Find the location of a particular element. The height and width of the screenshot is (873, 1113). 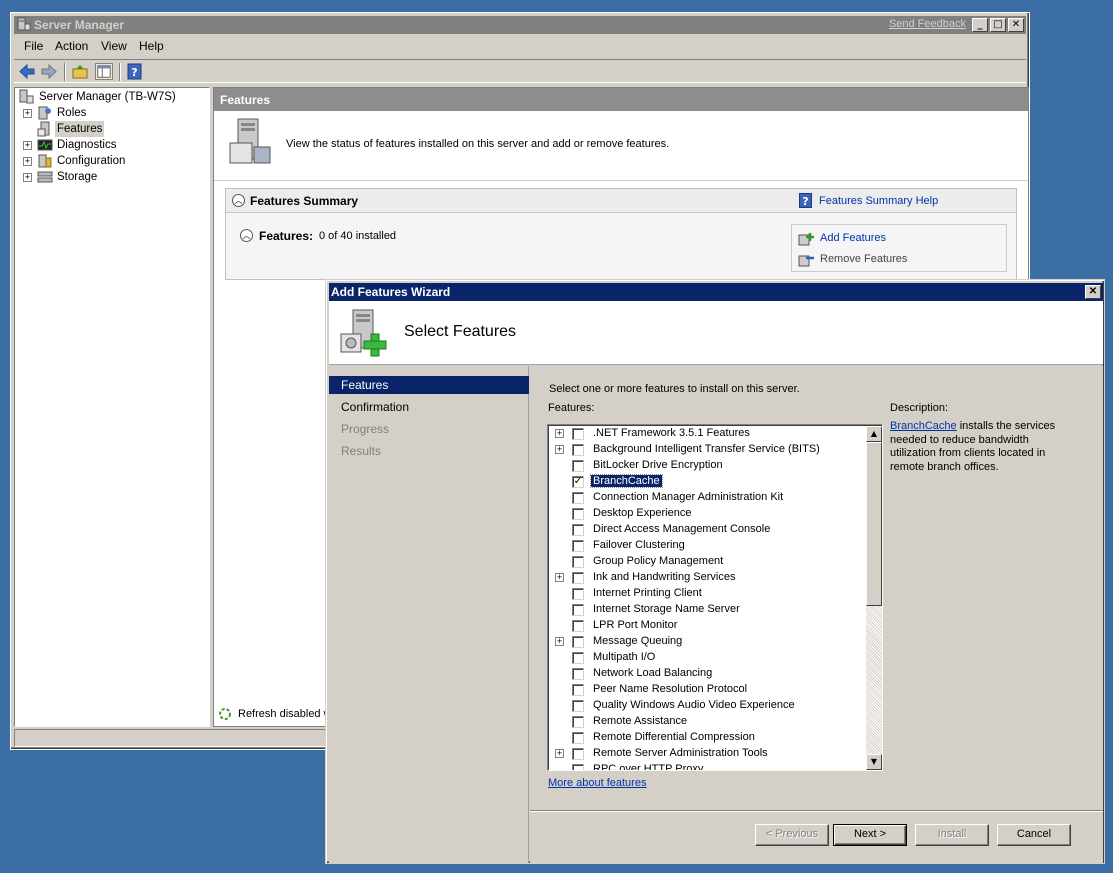

feature-row: Group Policy Management is located at coordinates (707, 562).